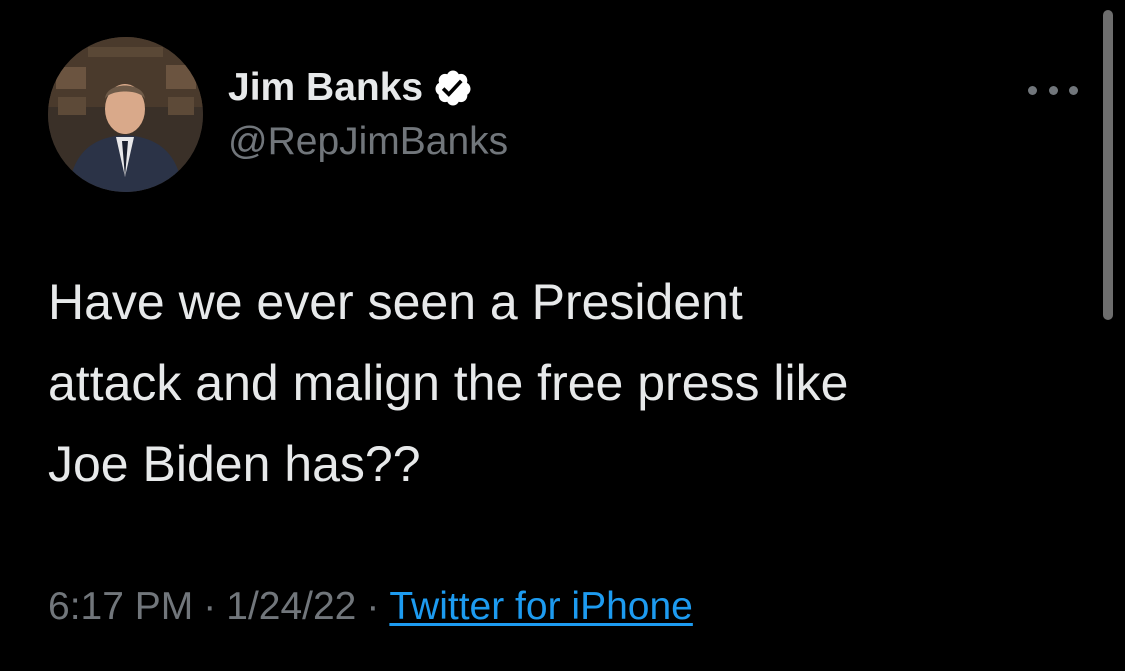  Describe the element at coordinates (368, 142) in the screenshot. I see `user-handle: @RepJimBanks` at that location.